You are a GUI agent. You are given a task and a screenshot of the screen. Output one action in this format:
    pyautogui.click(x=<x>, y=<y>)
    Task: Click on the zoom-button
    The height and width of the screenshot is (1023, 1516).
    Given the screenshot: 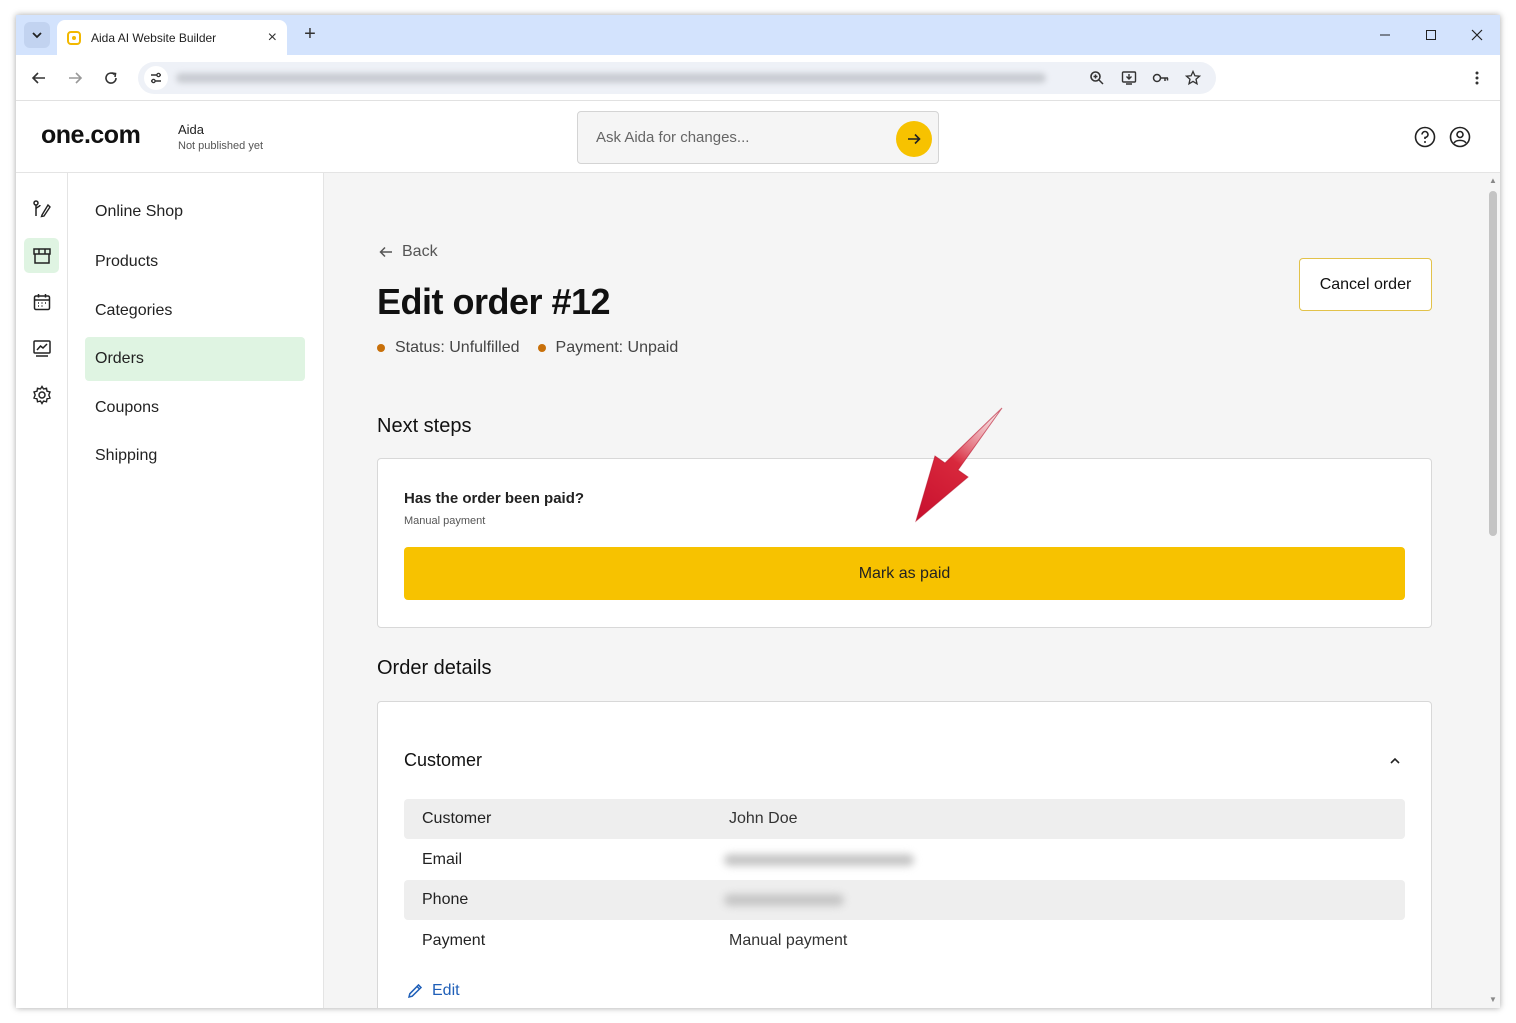 What is the action you would take?
    pyautogui.click(x=1097, y=78)
    